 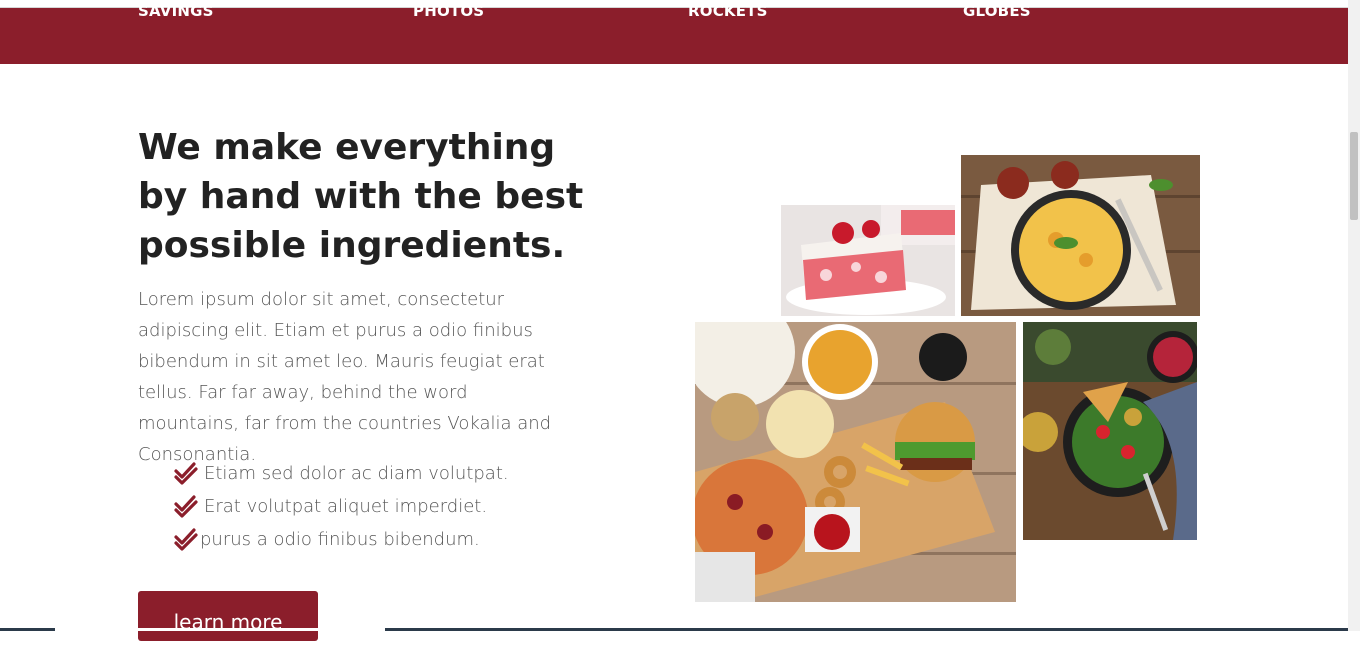 I want to click on navbar: SAVINGS PHOTOS ROCKETS GLOBES, so click(x=674, y=33).